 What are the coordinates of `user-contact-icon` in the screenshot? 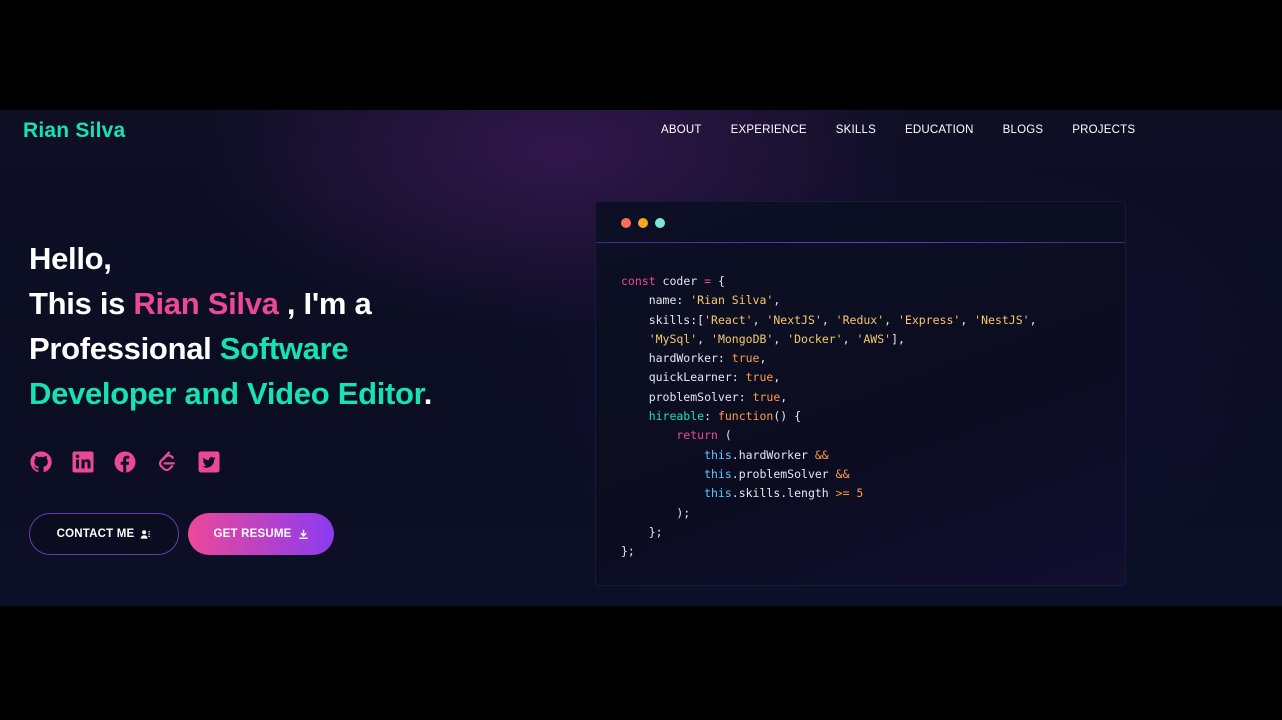 It's located at (146, 534).